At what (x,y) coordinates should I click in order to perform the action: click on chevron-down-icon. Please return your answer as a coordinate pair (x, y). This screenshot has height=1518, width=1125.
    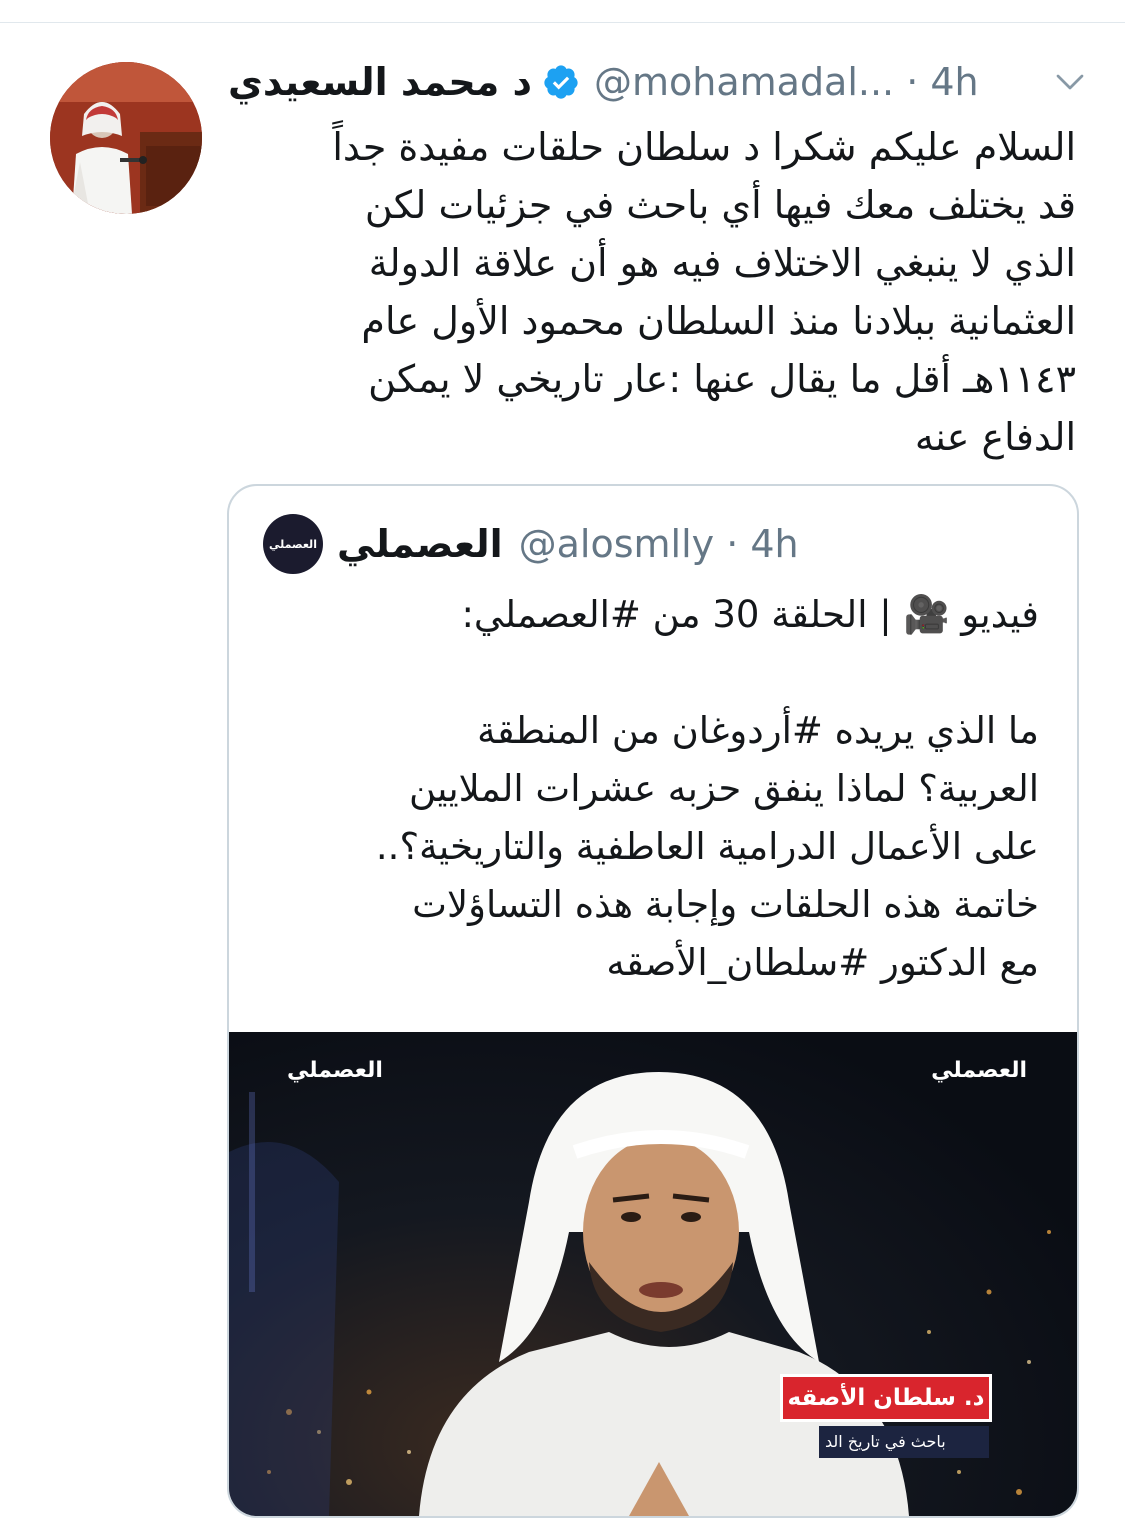
    Looking at the image, I should click on (1070, 82).